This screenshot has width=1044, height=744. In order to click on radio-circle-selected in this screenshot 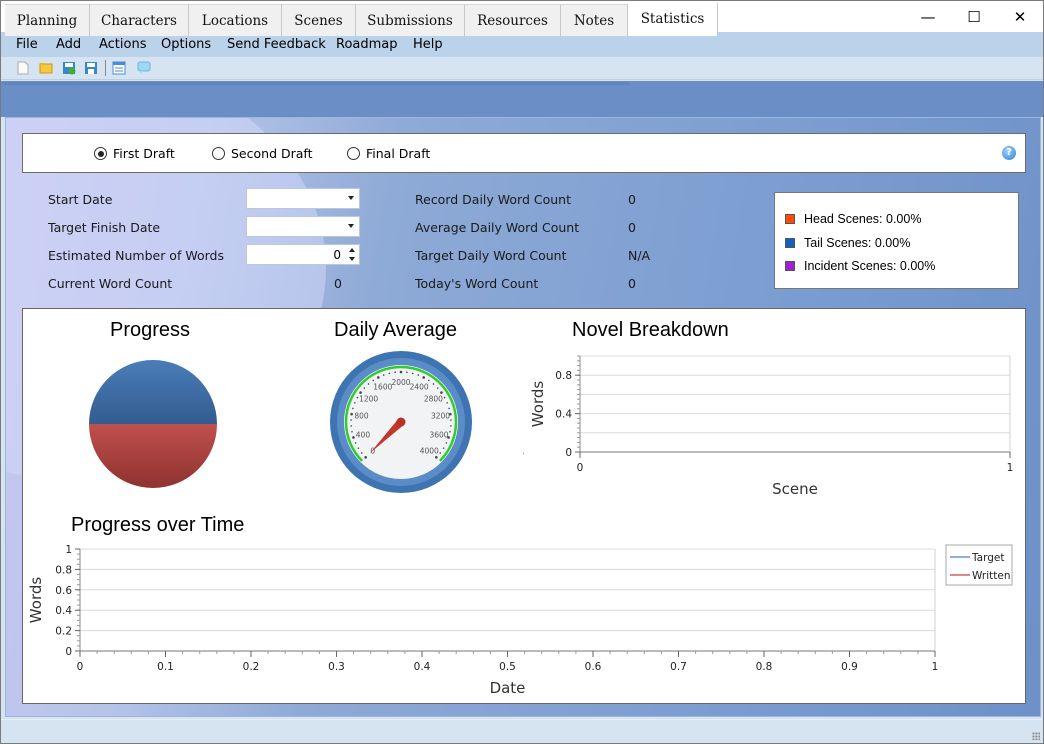, I will do `click(100, 153)`.